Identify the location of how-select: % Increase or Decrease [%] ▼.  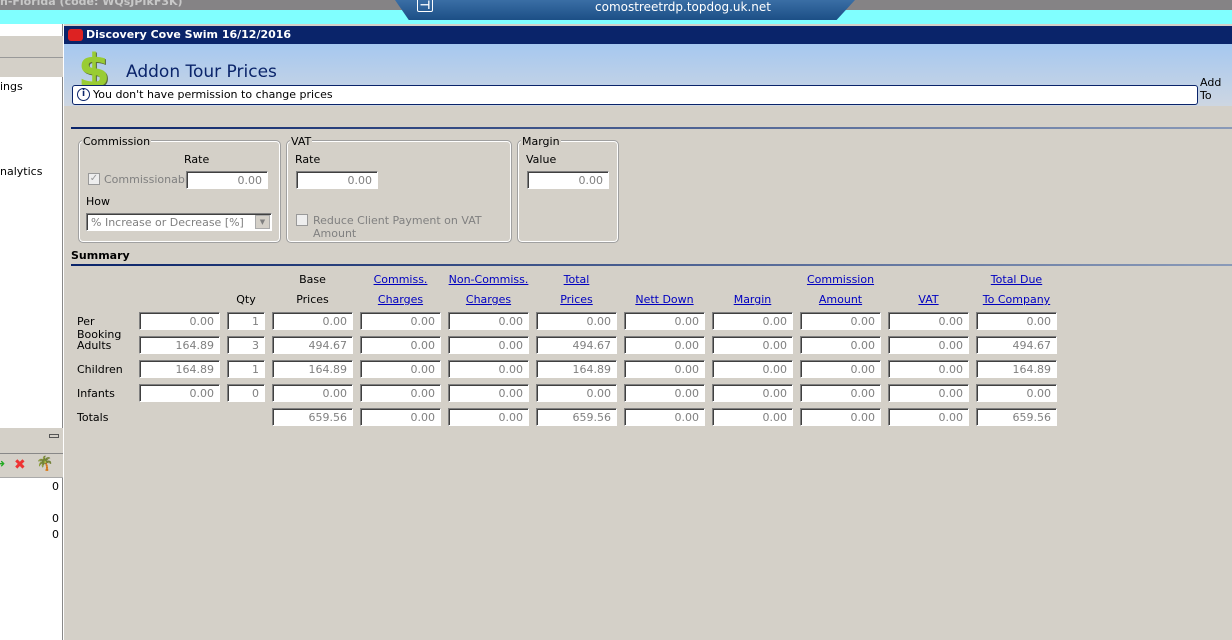
(179, 222).